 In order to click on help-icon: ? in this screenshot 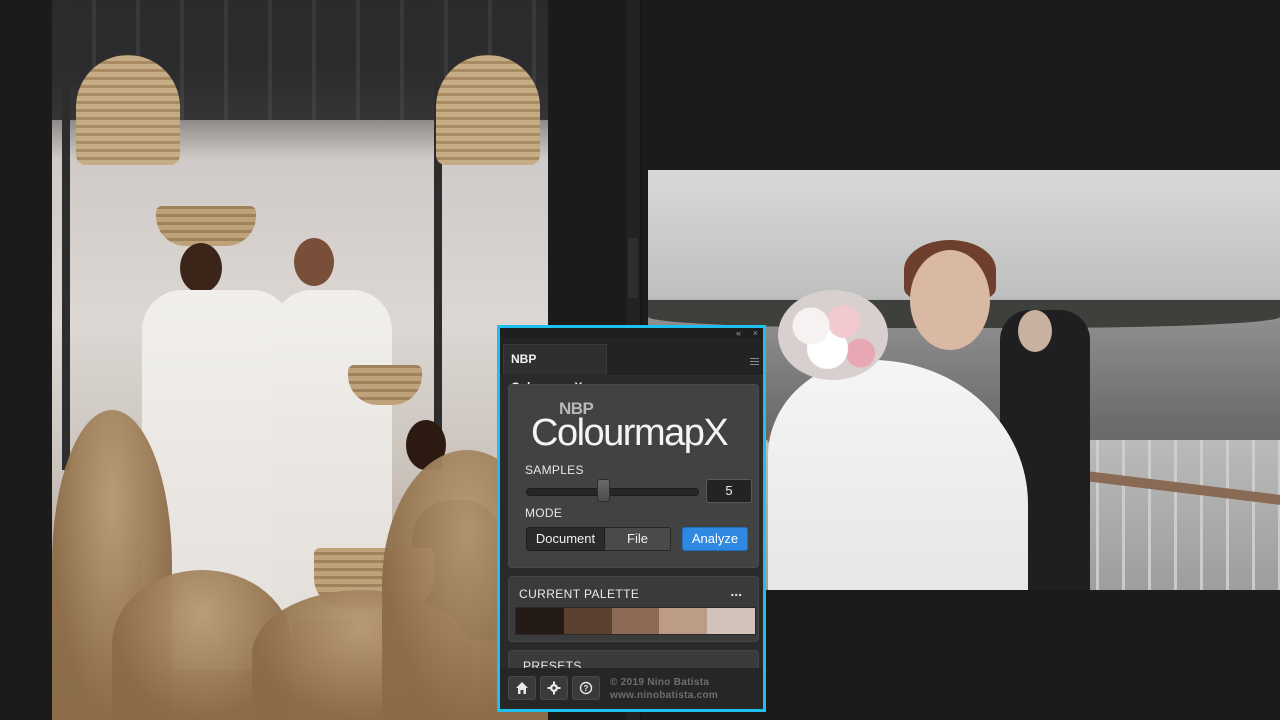, I will do `click(586, 688)`.